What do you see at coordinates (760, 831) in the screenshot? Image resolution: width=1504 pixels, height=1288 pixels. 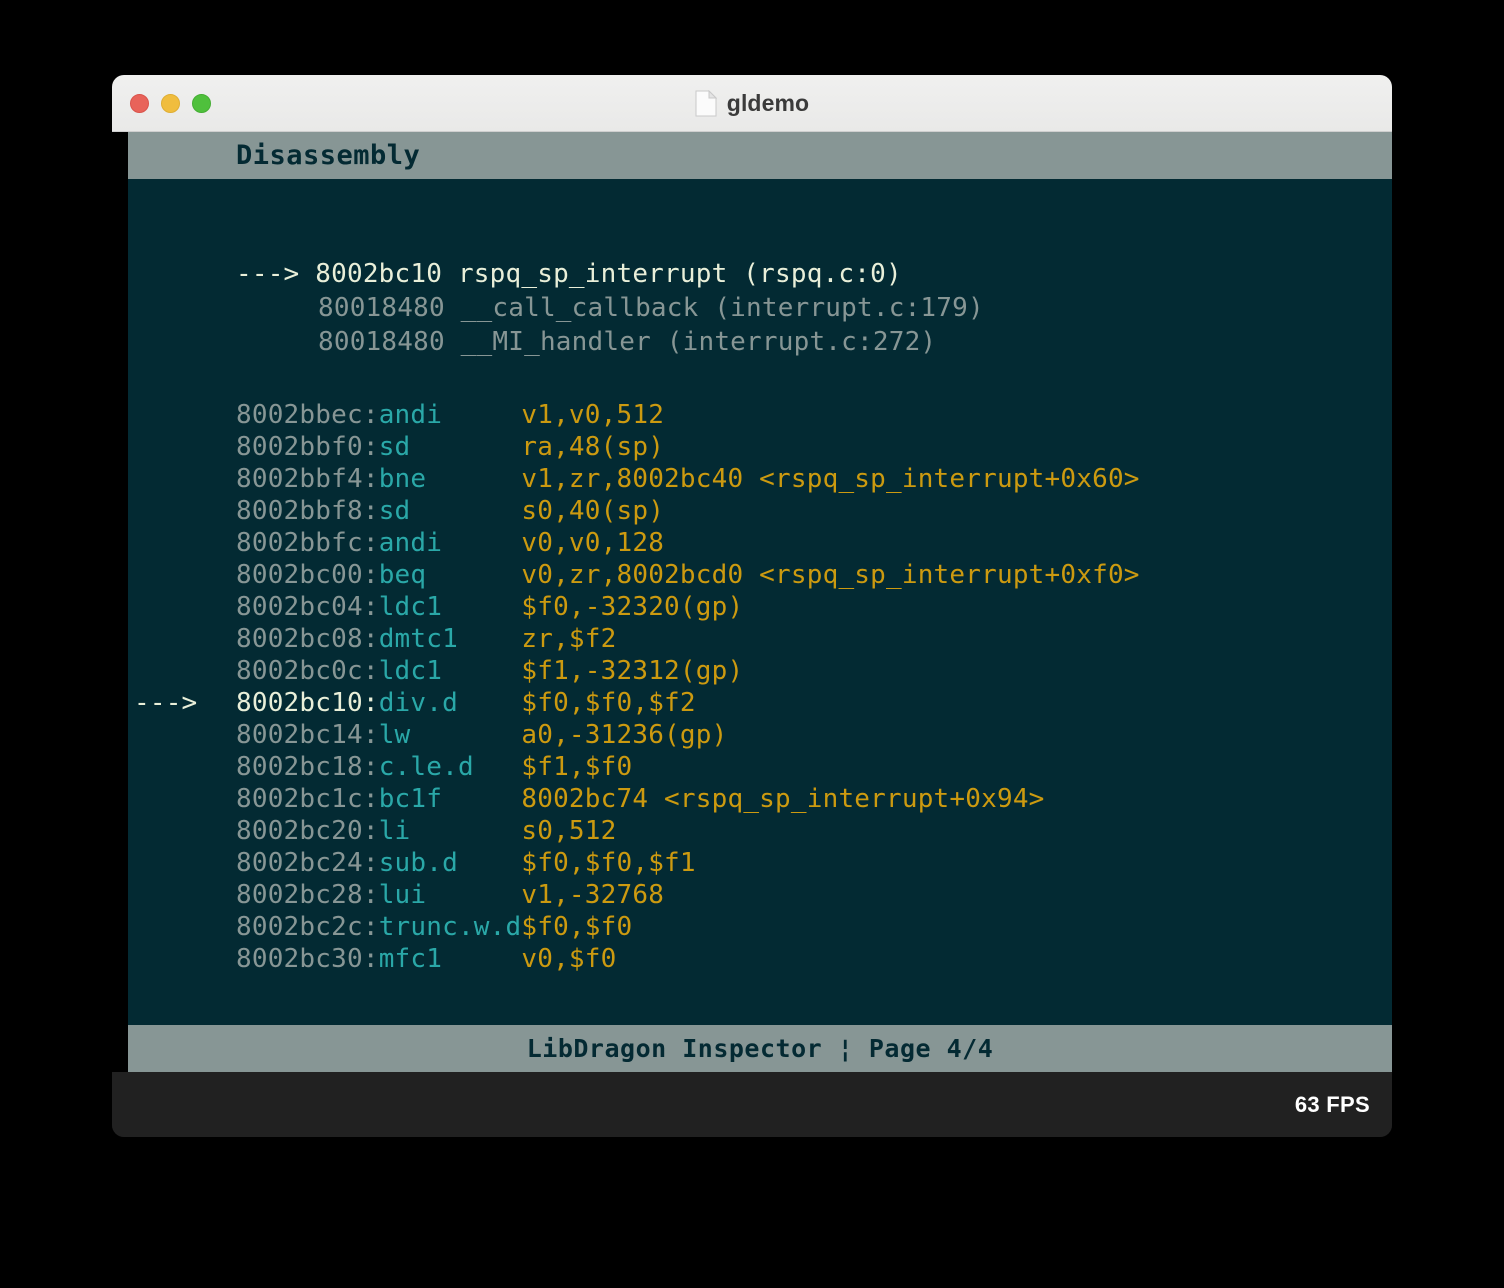 I see `disassembly-row: 8002bc20: li s0,512` at bounding box center [760, 831].